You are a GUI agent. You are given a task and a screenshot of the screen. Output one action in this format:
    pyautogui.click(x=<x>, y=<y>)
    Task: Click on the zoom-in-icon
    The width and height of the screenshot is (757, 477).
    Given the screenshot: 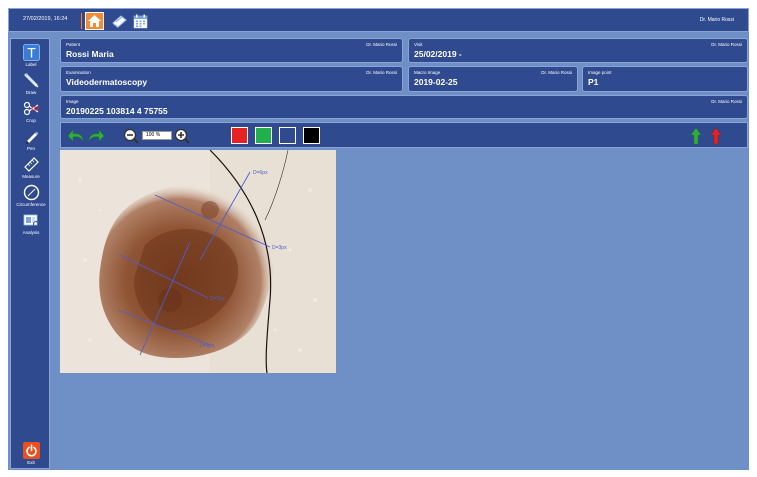 What is the action you would take?
    pyautogui.click(x=182, y=136)
    